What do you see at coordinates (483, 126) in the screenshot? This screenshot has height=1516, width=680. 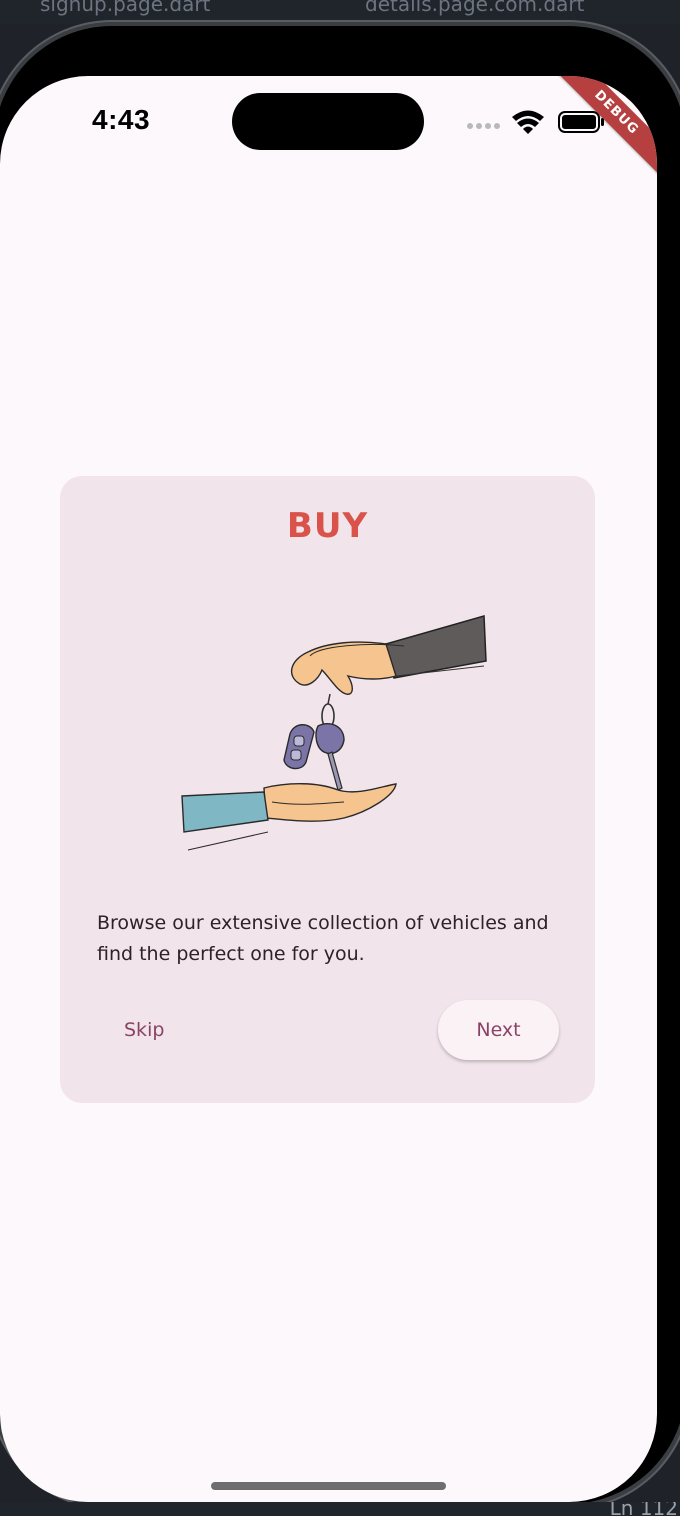 I see `signal-dots-icon` at bounding box center [483, 126].